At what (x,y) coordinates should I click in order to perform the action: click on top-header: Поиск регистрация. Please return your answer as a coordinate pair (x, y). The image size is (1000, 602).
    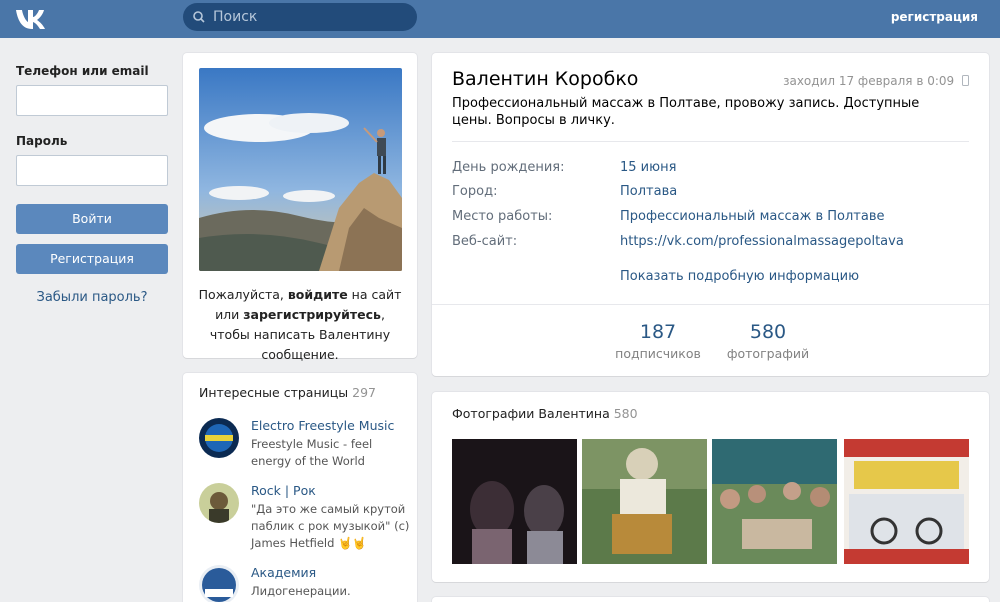
    Looking at the image, I should click on (500, 19).